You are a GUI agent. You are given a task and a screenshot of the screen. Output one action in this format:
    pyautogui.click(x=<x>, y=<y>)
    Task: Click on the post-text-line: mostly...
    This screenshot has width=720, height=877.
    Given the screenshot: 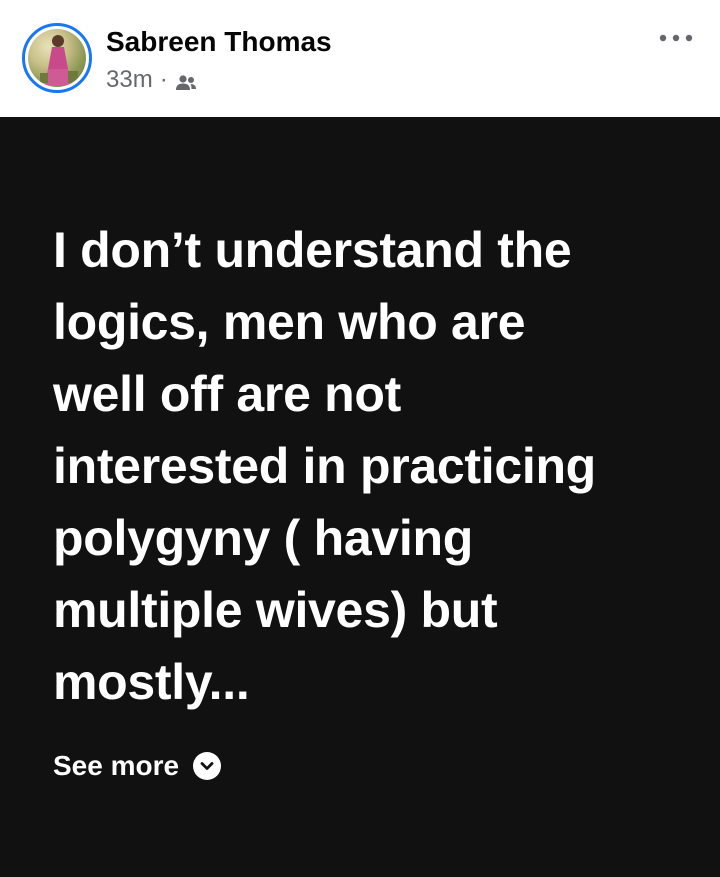 What is the action you would take?
    pyautogui.click(x=151, y=682)
    